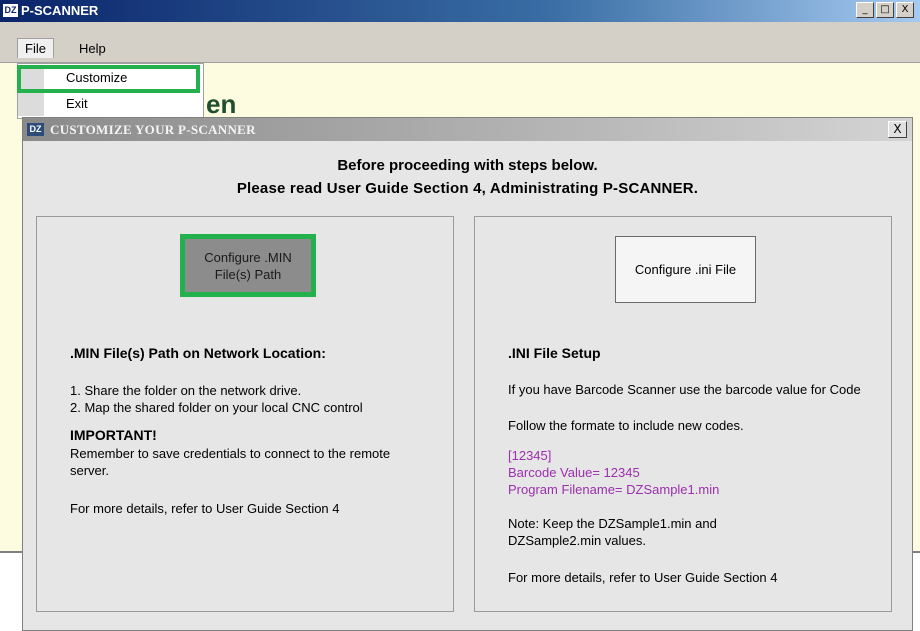 The image size is (920, 631). I want to click on dialog-logo-icon: DZ, so click(35, 129).